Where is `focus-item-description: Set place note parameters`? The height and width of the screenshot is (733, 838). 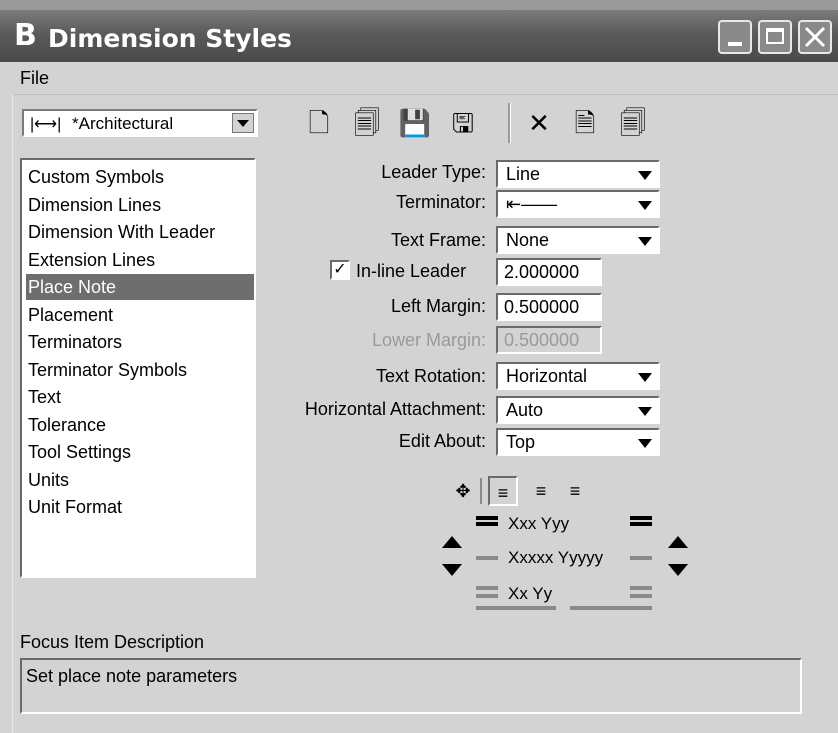 focus-item-description: Set place note parameters is located at coordinates (411, 686).